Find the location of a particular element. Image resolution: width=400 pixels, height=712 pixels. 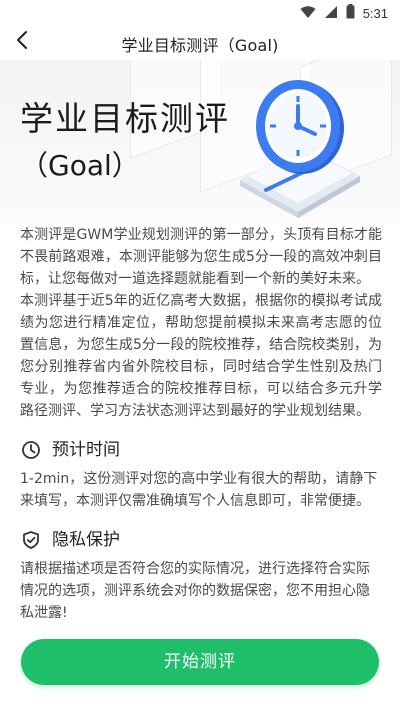

status-time: 5:31 is located at coordinates (375, 13).